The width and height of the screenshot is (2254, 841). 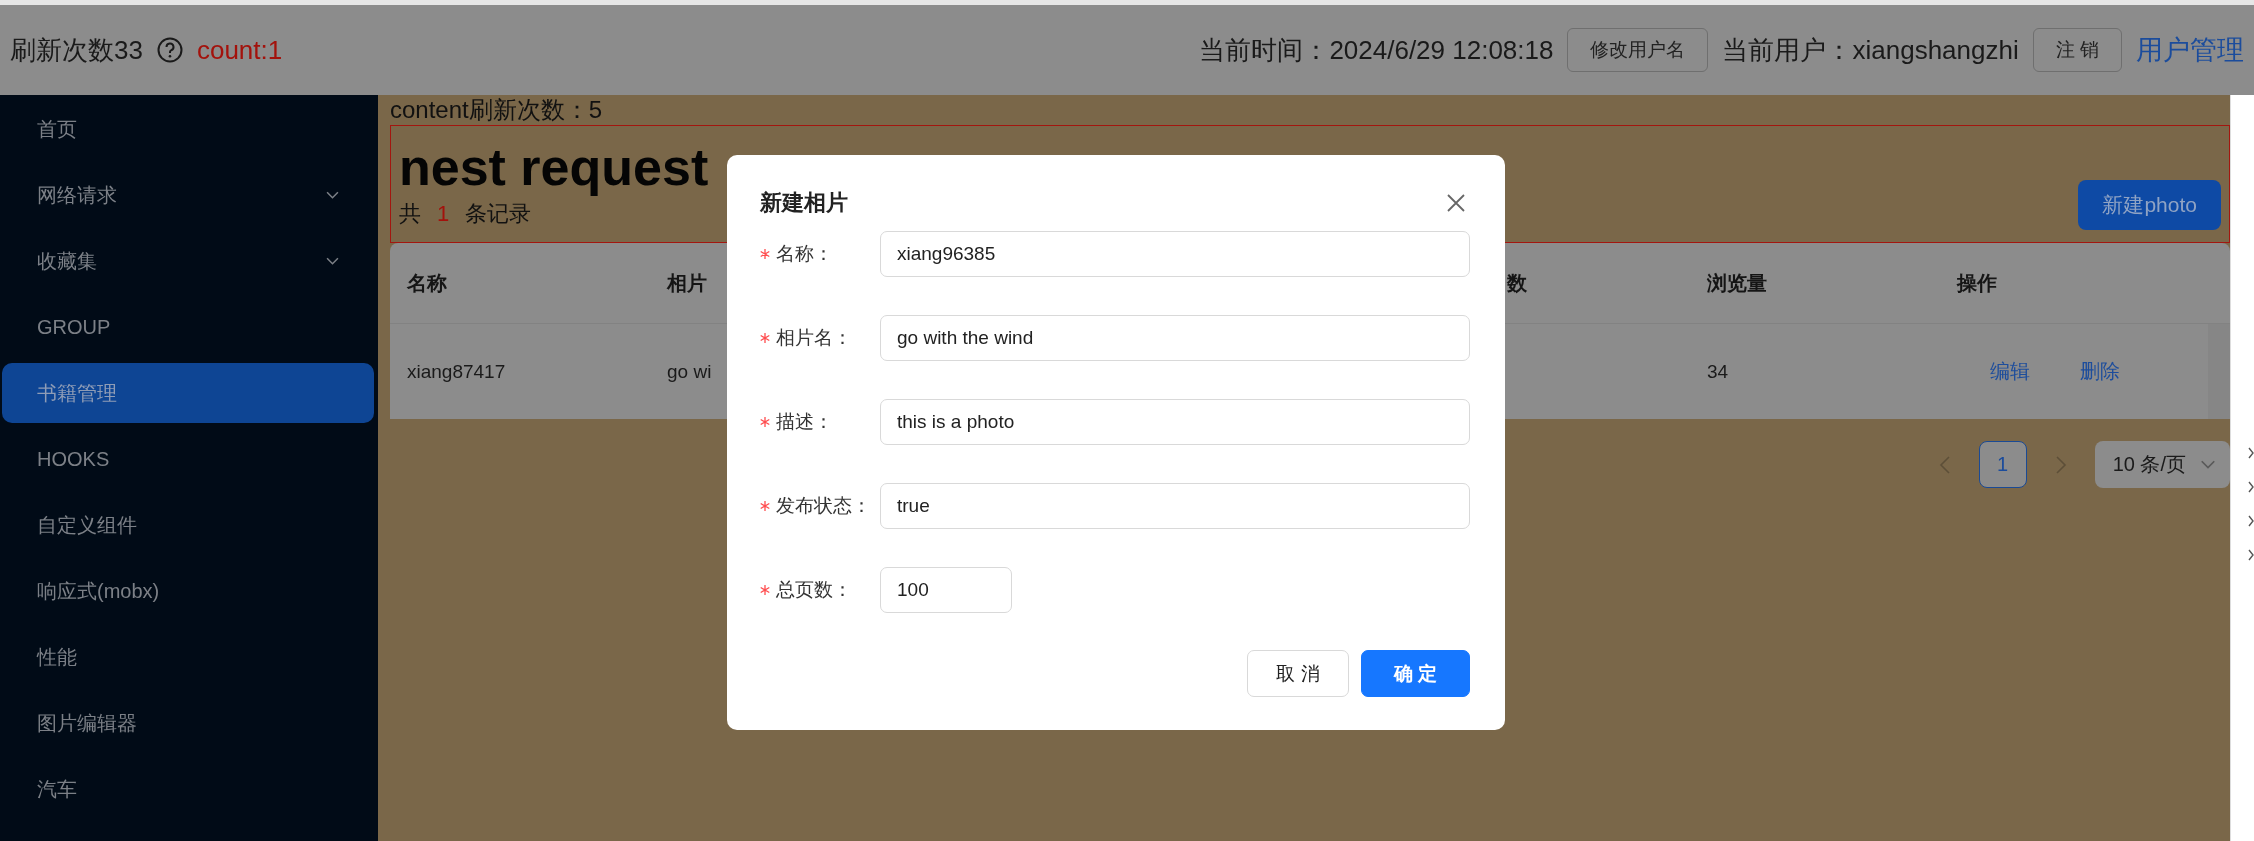 I want to click on column-header: 相片, so click(x=686, y=283).